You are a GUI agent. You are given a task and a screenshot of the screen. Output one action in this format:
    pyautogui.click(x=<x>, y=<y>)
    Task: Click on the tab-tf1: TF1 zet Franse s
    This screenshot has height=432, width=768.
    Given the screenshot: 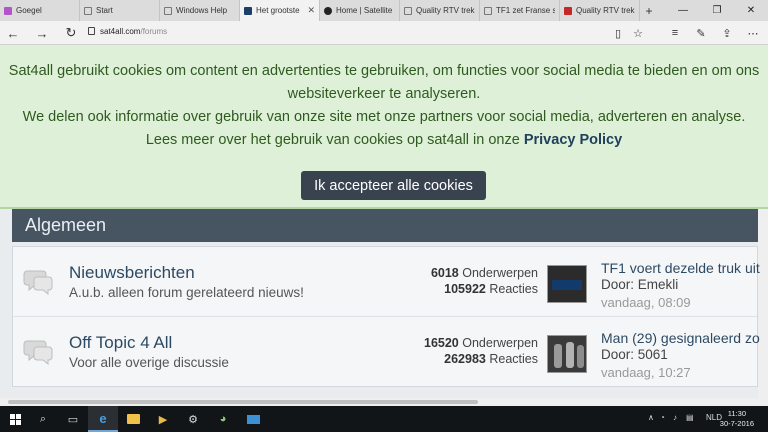 What is the action you would take?
    pyautogui.click(x=520, y=10)
    